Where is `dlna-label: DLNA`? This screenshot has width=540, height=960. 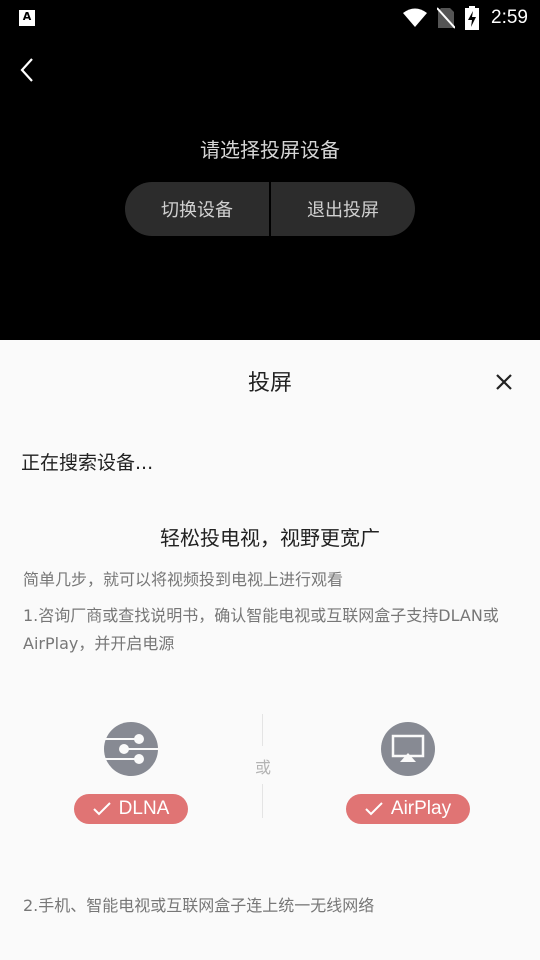
dlna-label: DLNA is located at coordinates (144, 808).